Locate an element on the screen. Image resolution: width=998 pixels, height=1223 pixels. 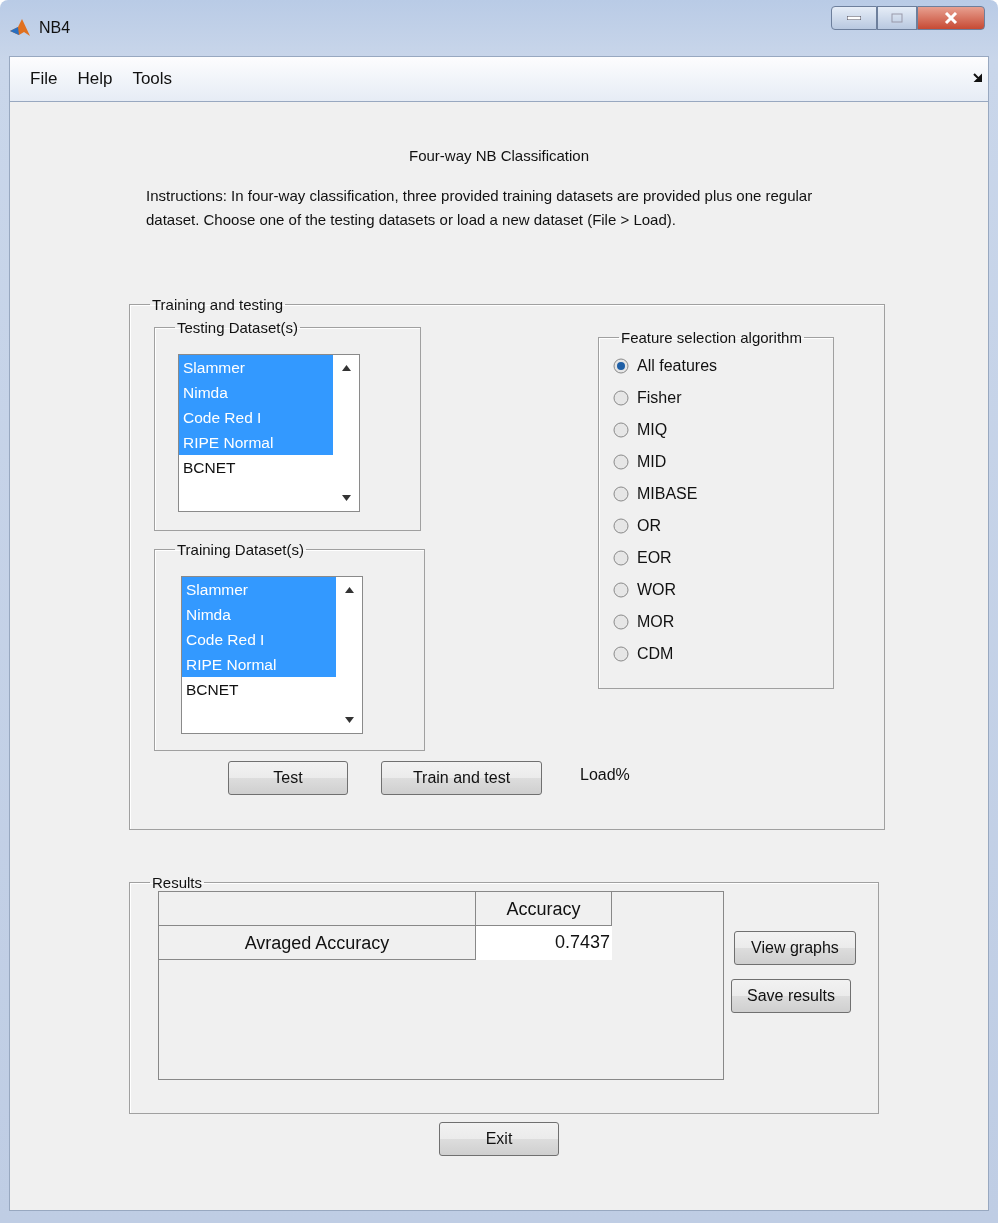
test-button: Test is located at coordinates (288, 778).